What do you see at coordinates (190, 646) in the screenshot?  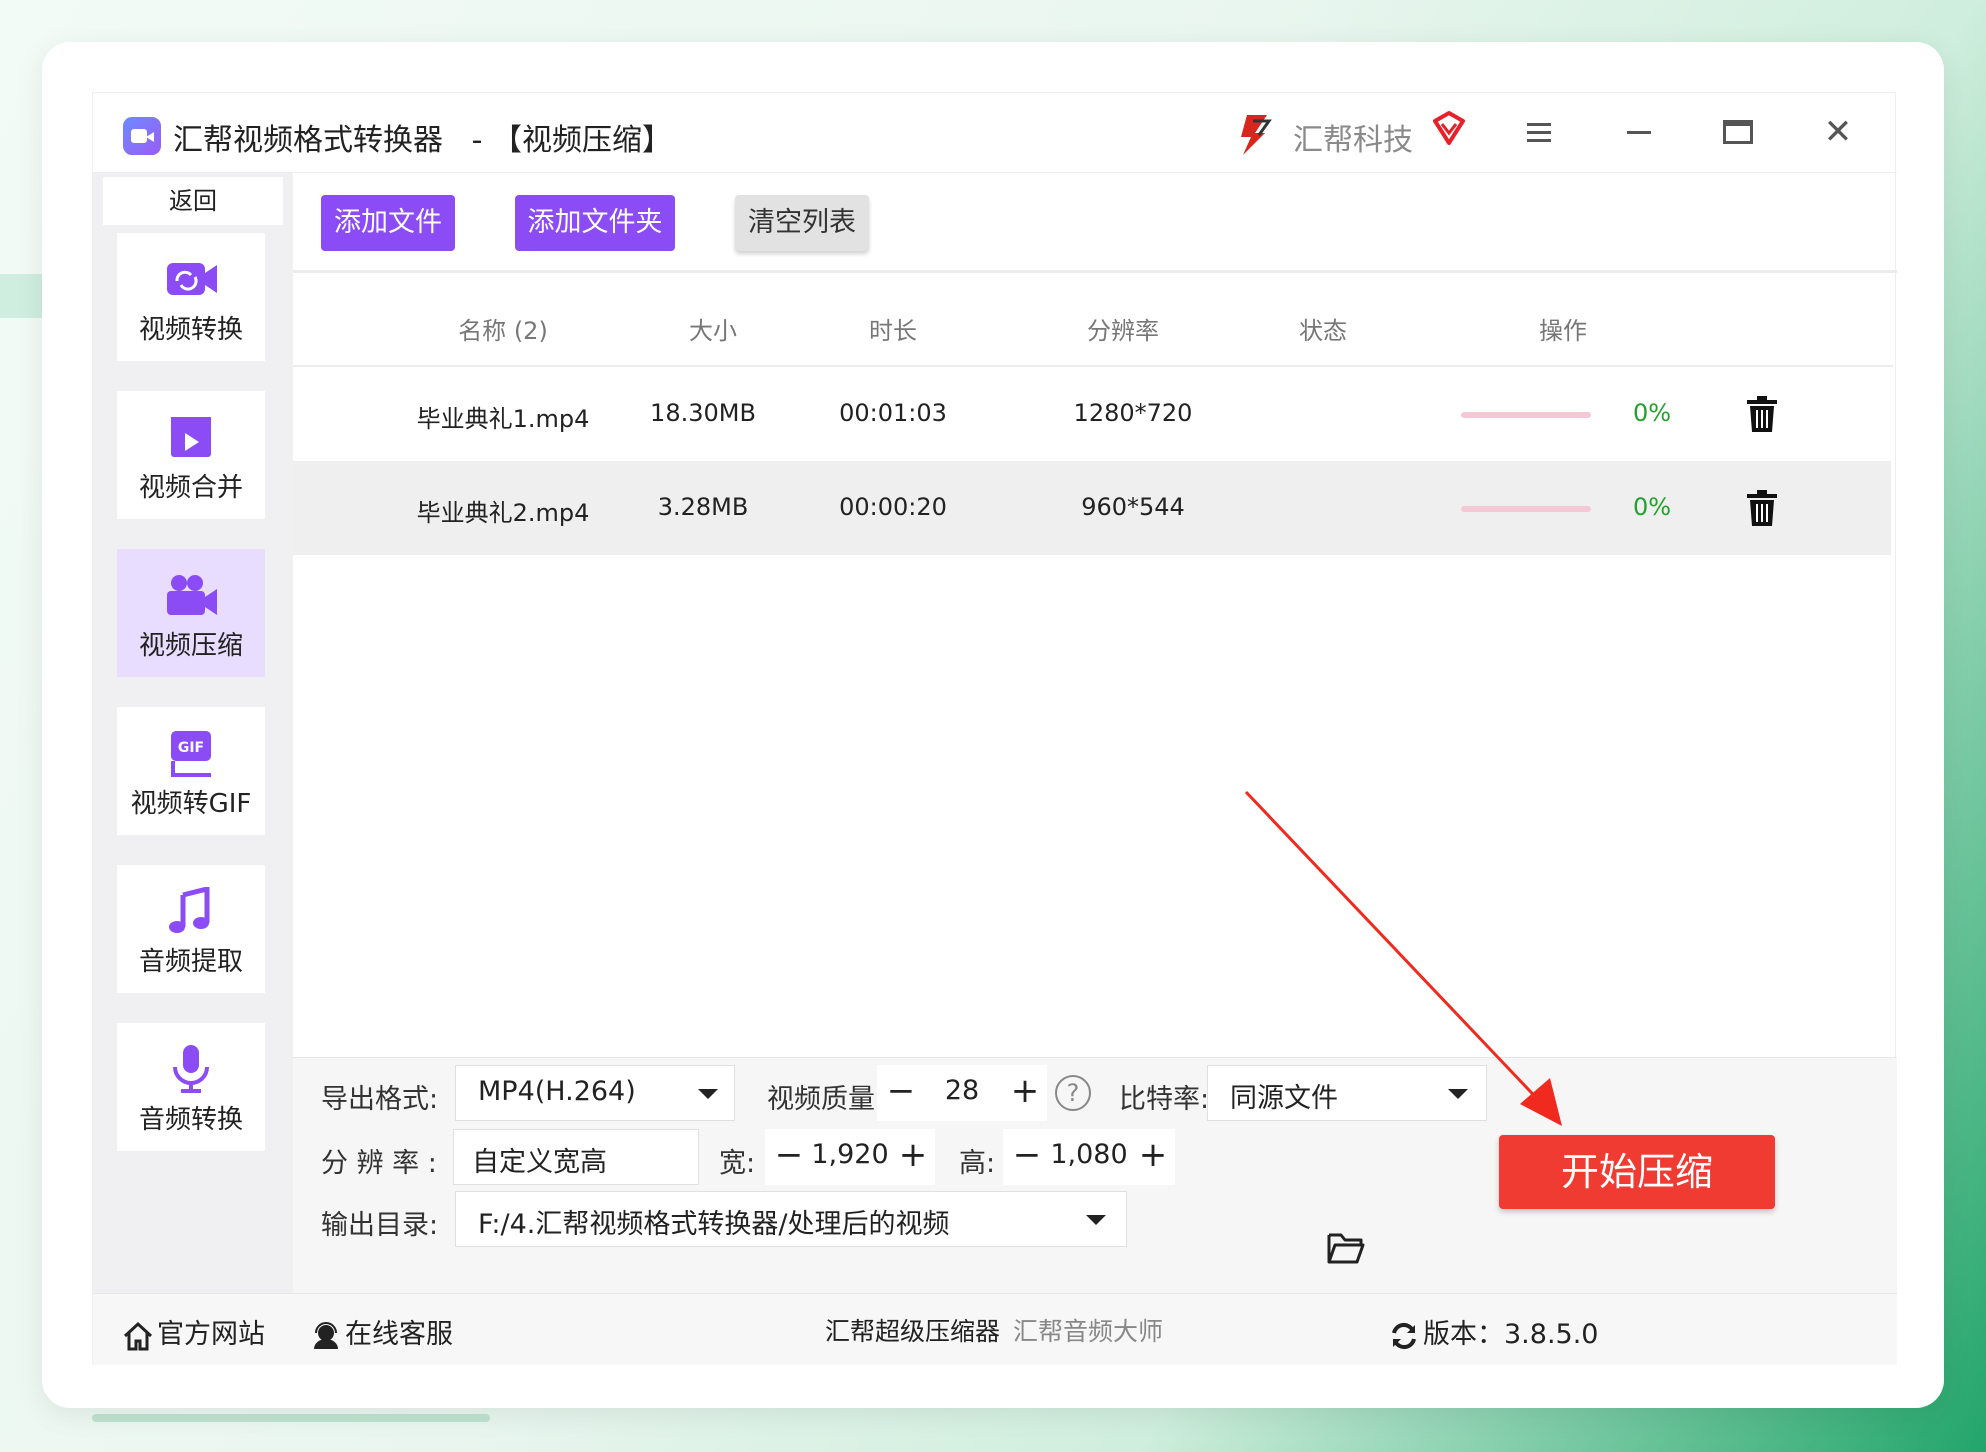 I see `sidebar-item-label: 视频压缩` at bounding box center [190, 646].